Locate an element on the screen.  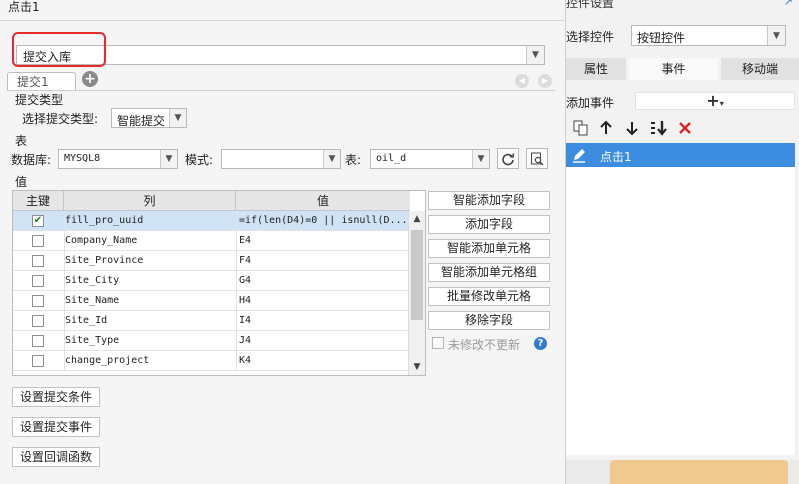
table-row: Company_Name E4 is located at coordinates (211, 241).